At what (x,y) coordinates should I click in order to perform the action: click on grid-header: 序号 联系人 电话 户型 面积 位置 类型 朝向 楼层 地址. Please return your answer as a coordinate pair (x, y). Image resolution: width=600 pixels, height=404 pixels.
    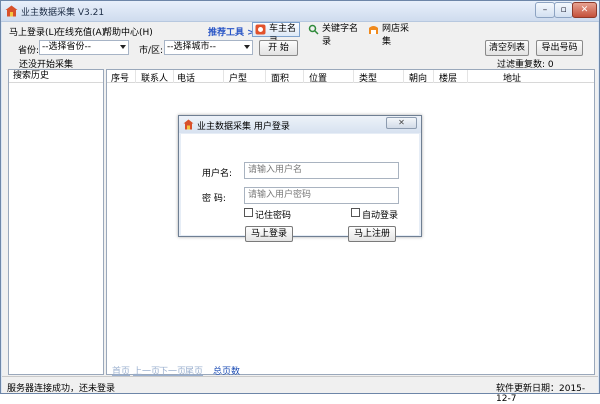
    Looking at the image, I should click on (350, 77).